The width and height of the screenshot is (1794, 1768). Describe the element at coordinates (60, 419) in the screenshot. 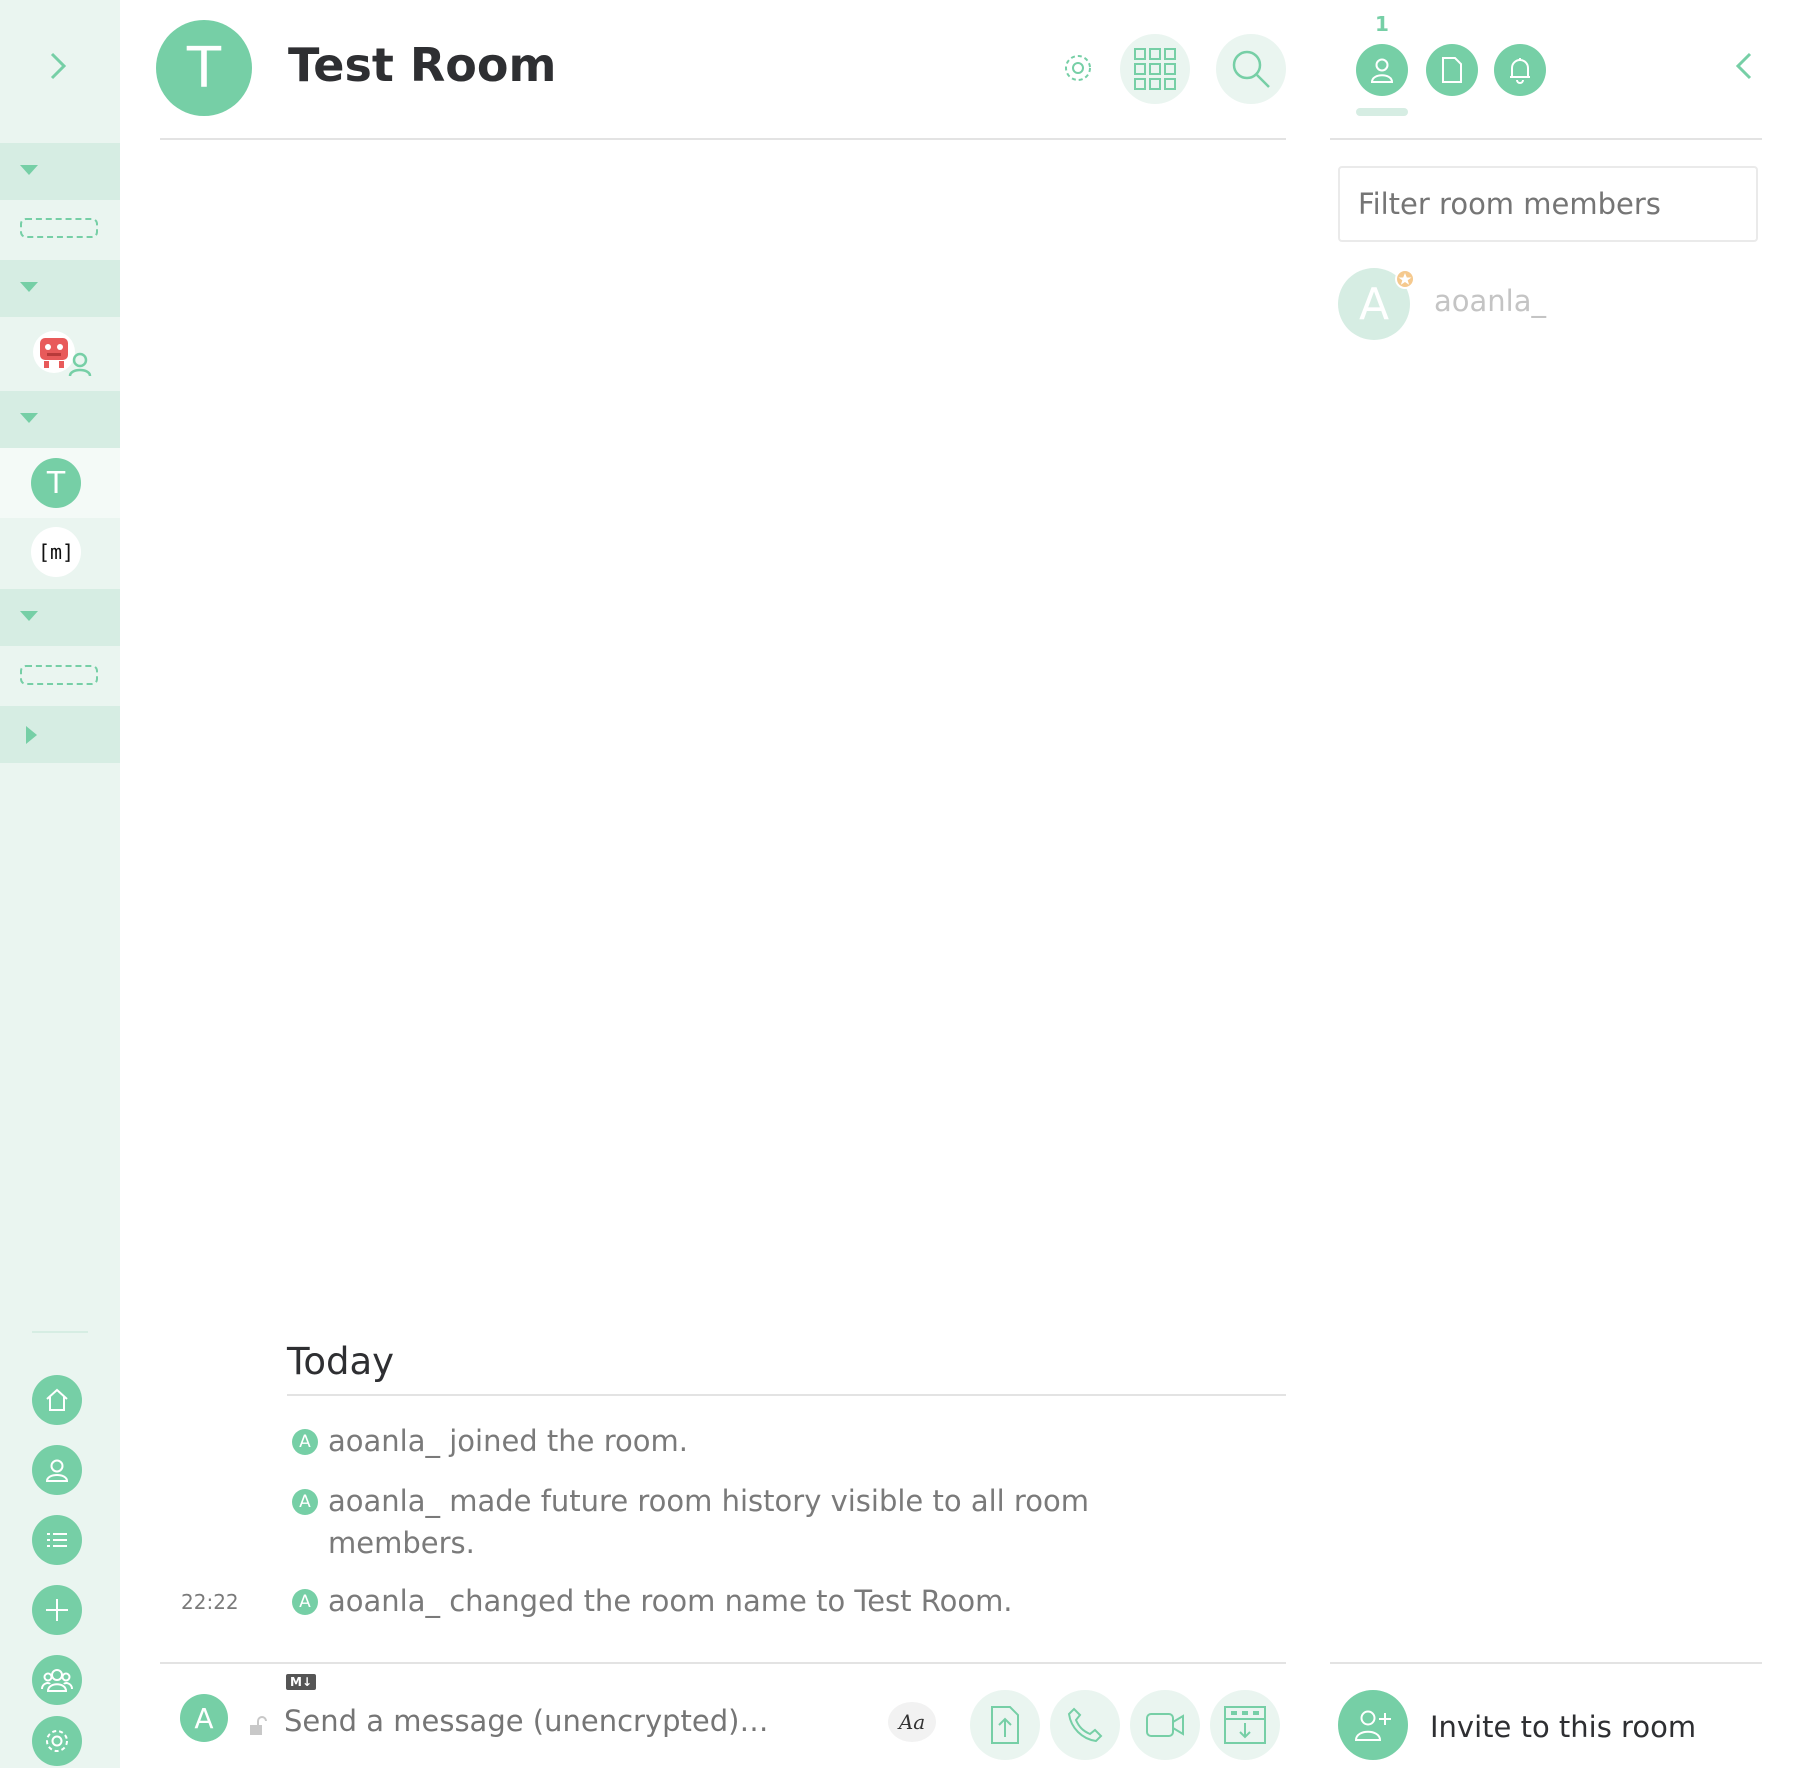

I see `section-header-rooms` at that location.